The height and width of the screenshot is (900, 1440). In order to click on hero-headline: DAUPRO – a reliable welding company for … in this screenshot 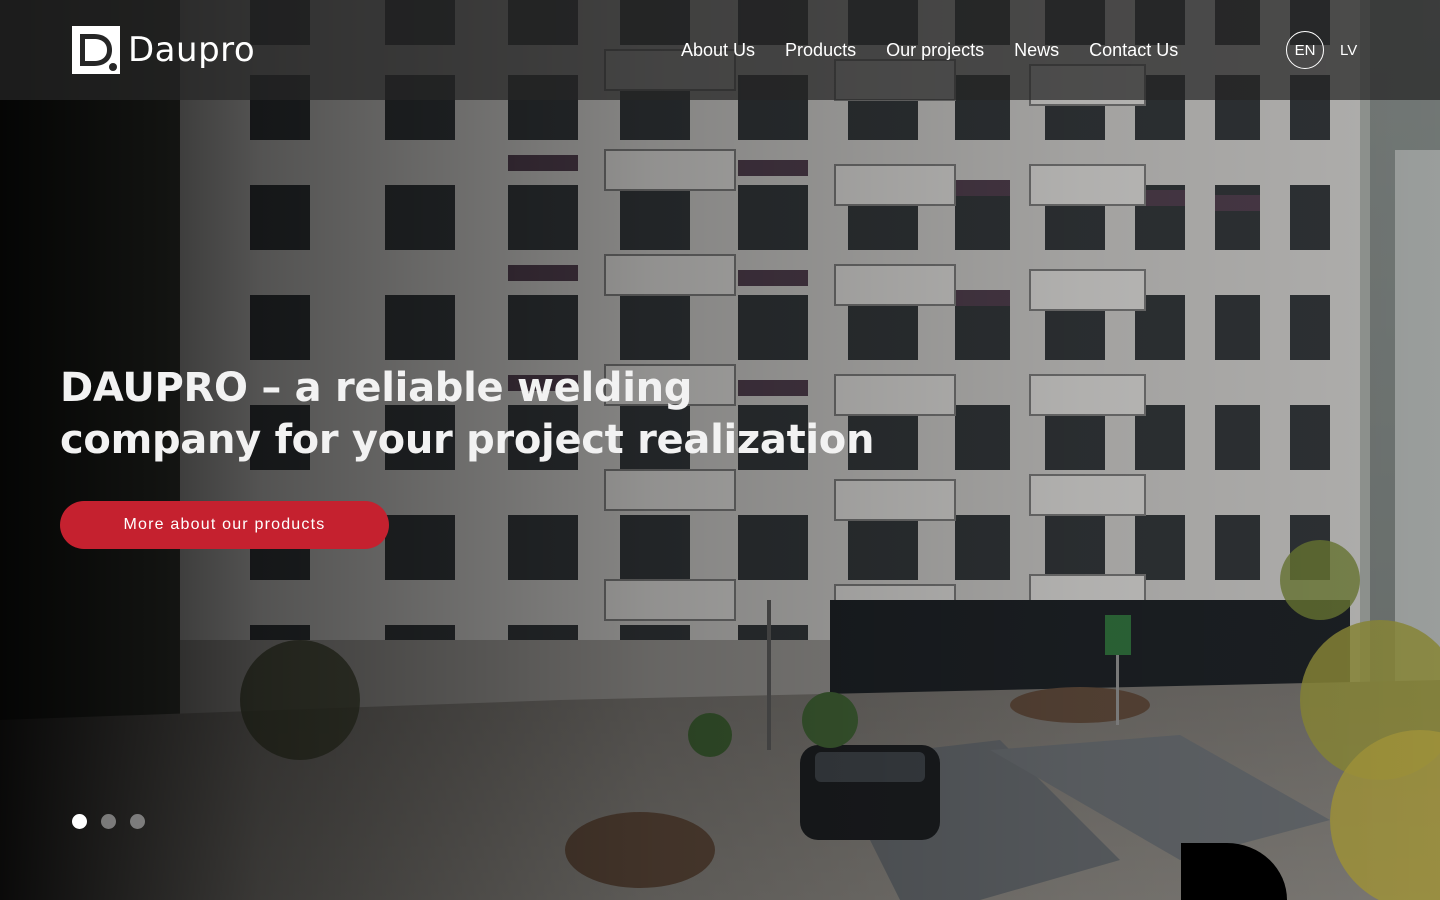, I will do `click(470, 414)`.